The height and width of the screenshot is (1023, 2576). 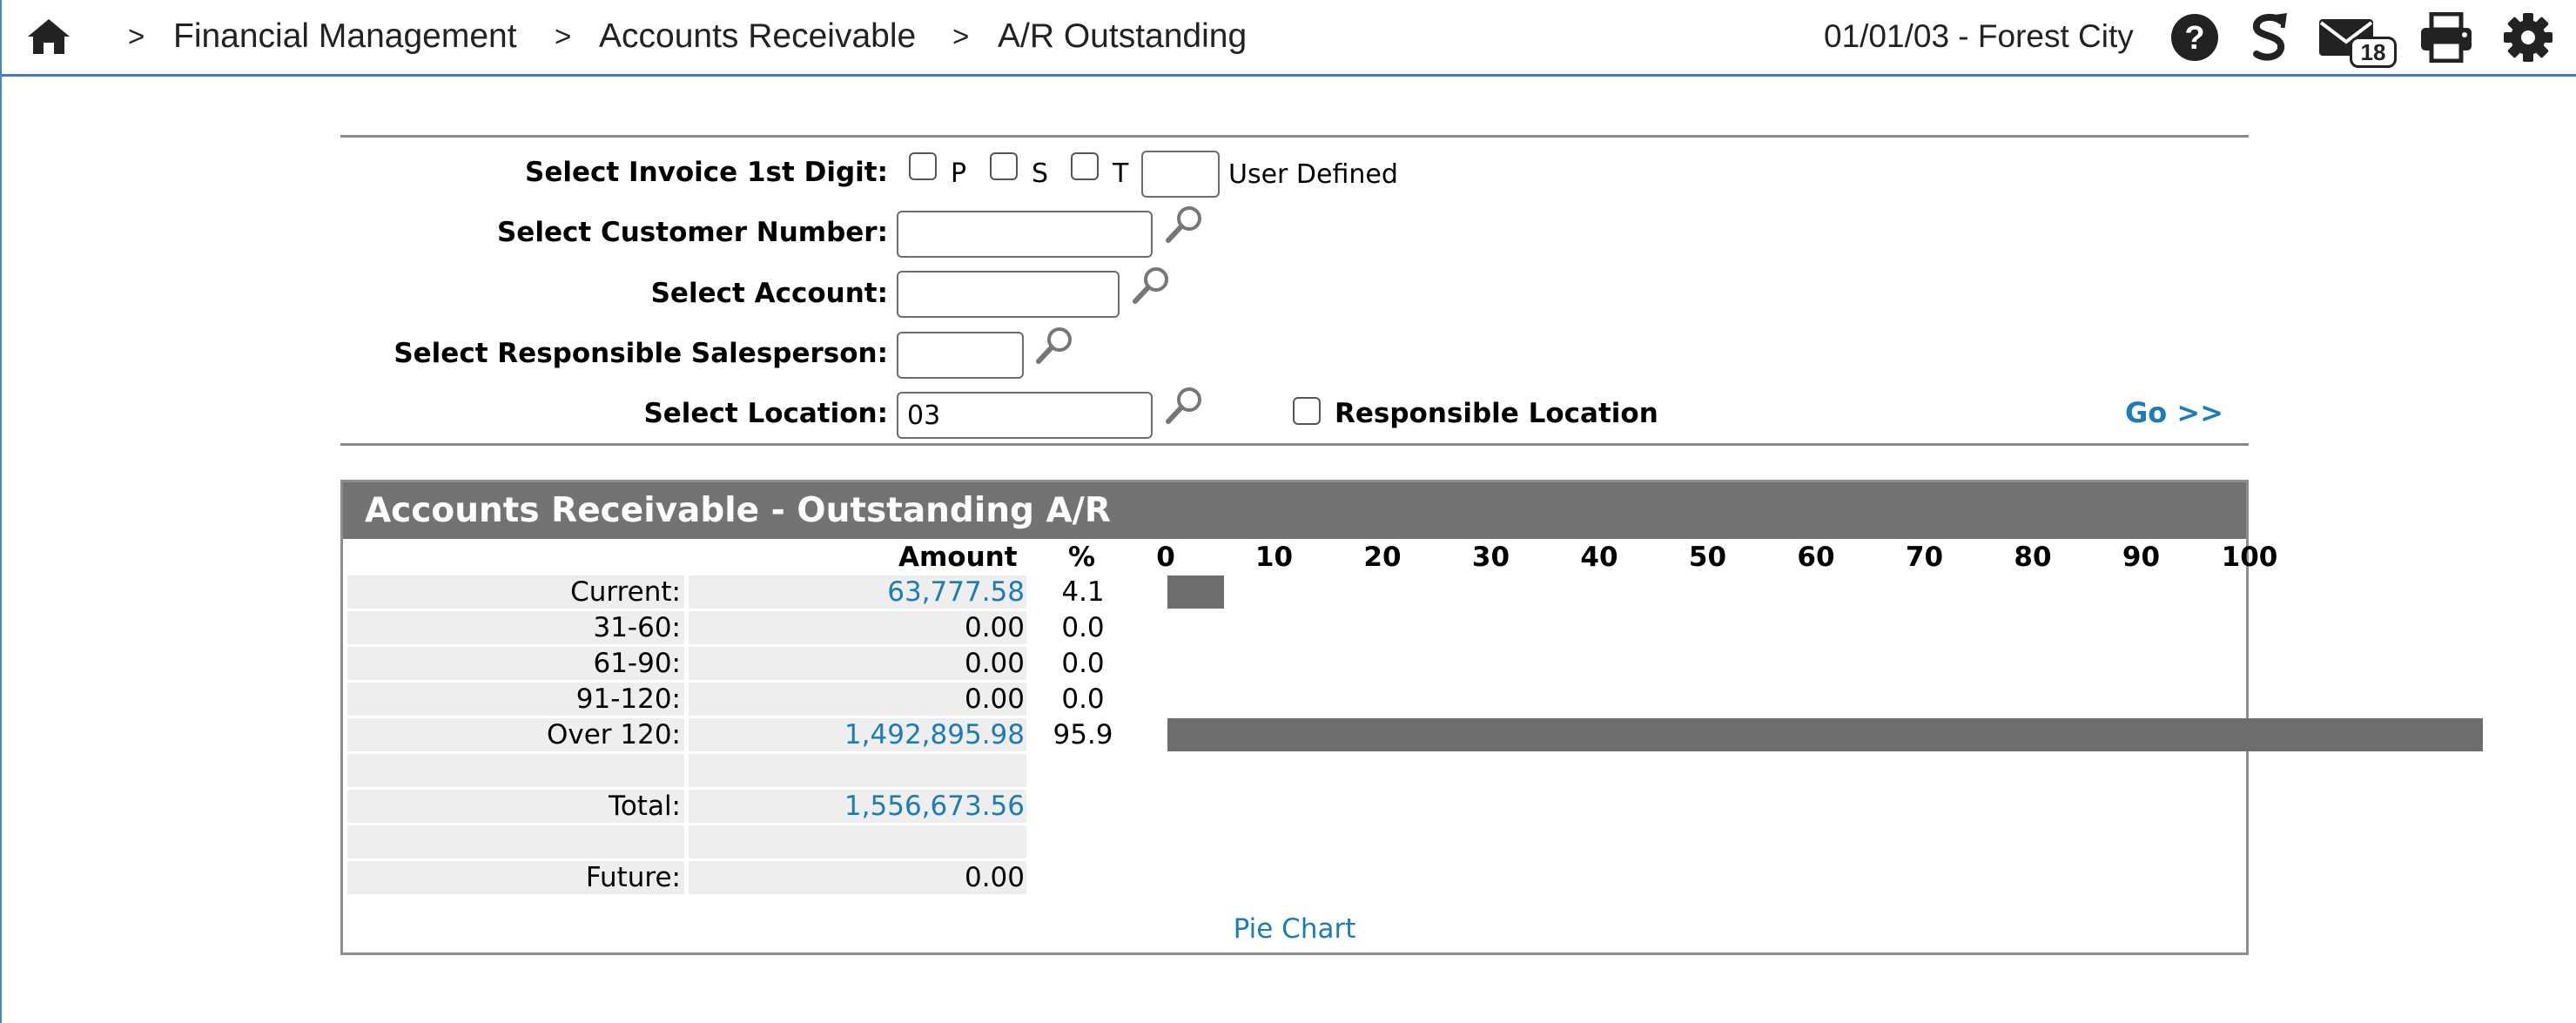 What do you see at coordinates (1008, 294) in the screenshot?
I see `account-input` at bounding box center [1008, 294].